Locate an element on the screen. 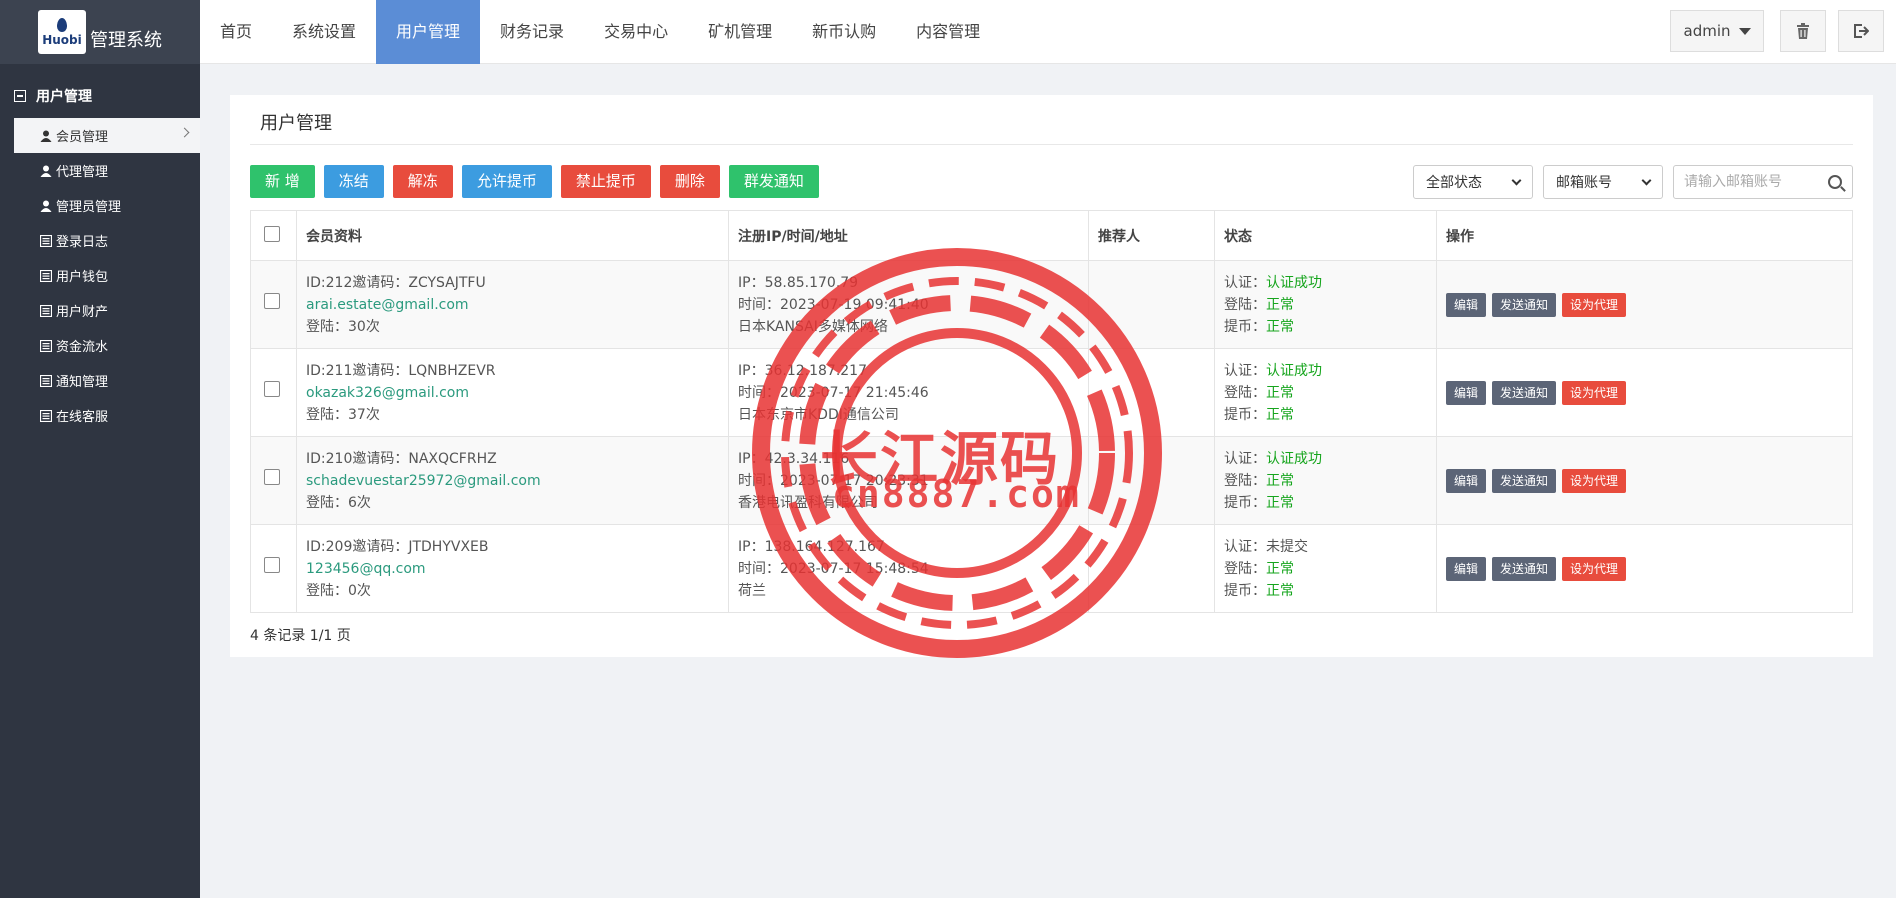 The width and height of the screenshot is (1896, 898). withdraw-value: 正常 is located at coordinates (1280, 502).